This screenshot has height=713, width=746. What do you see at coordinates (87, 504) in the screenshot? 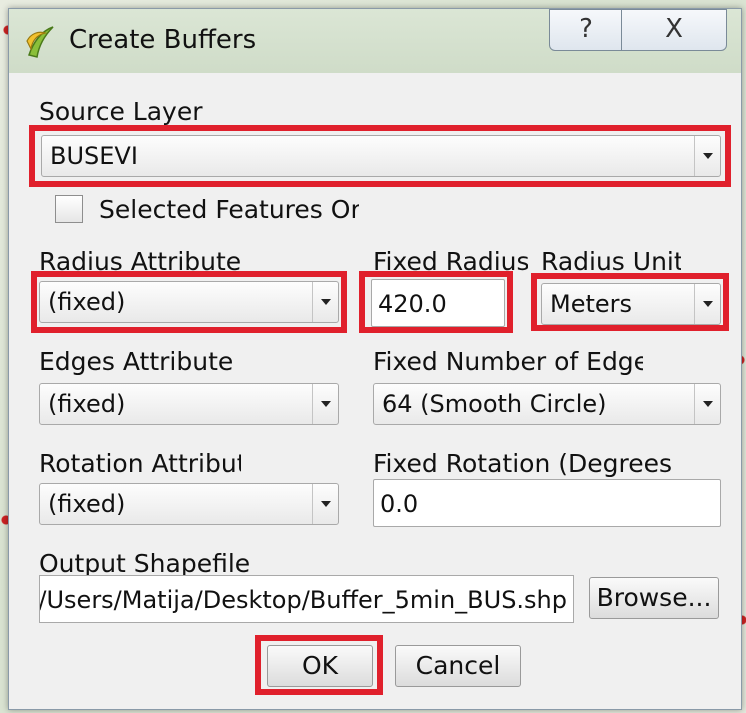
I see `rotation-attribute-value: (fixed)` at bounding box center [87, 504].